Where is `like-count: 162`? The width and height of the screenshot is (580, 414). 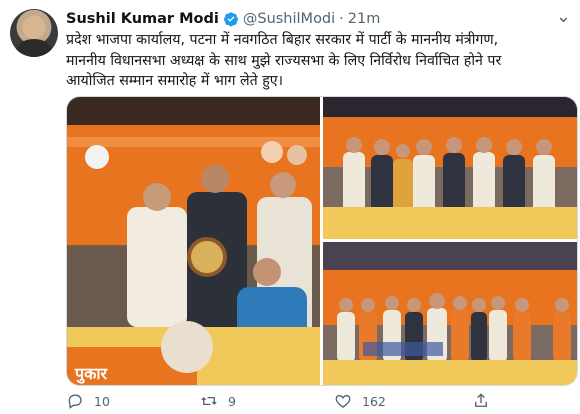
like-count: 162 is located at coordinates (374, 401).